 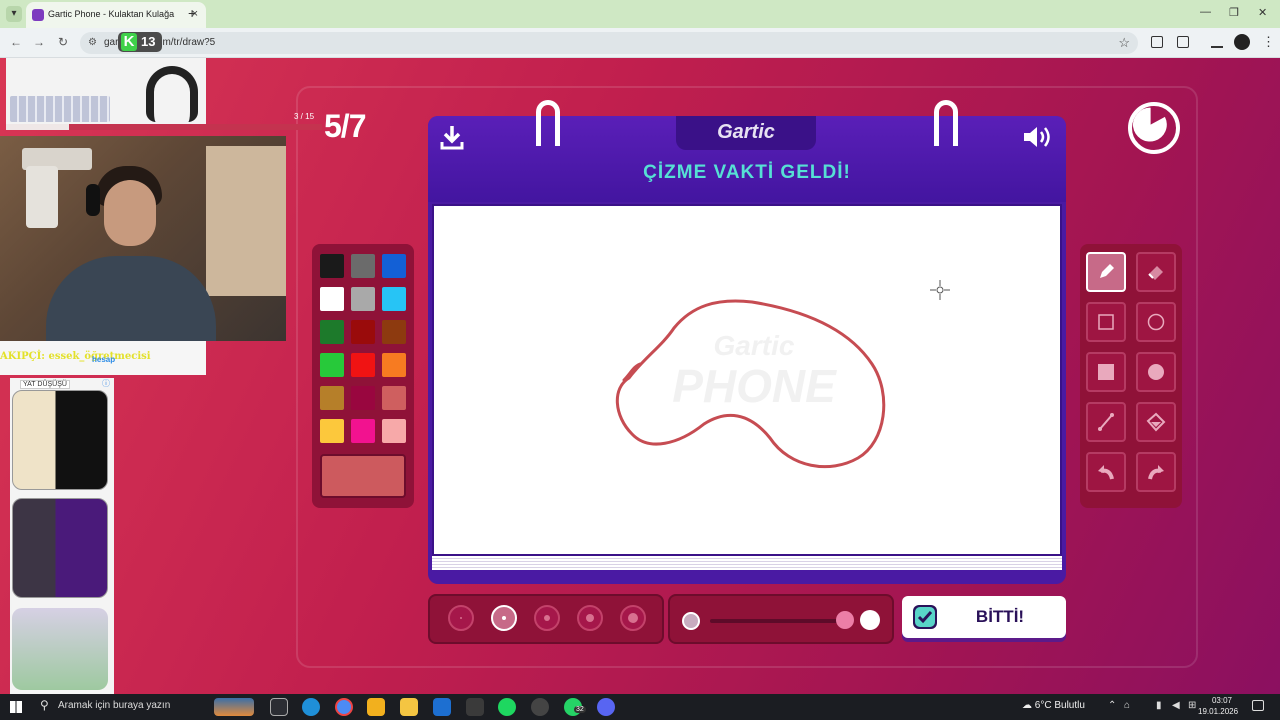 What do you see at coordinates (609, 43) in the screenshot?
I see `address-bar: ⚙ gar m/tr/draw?5 ☆` at bounding box center [609, 43].